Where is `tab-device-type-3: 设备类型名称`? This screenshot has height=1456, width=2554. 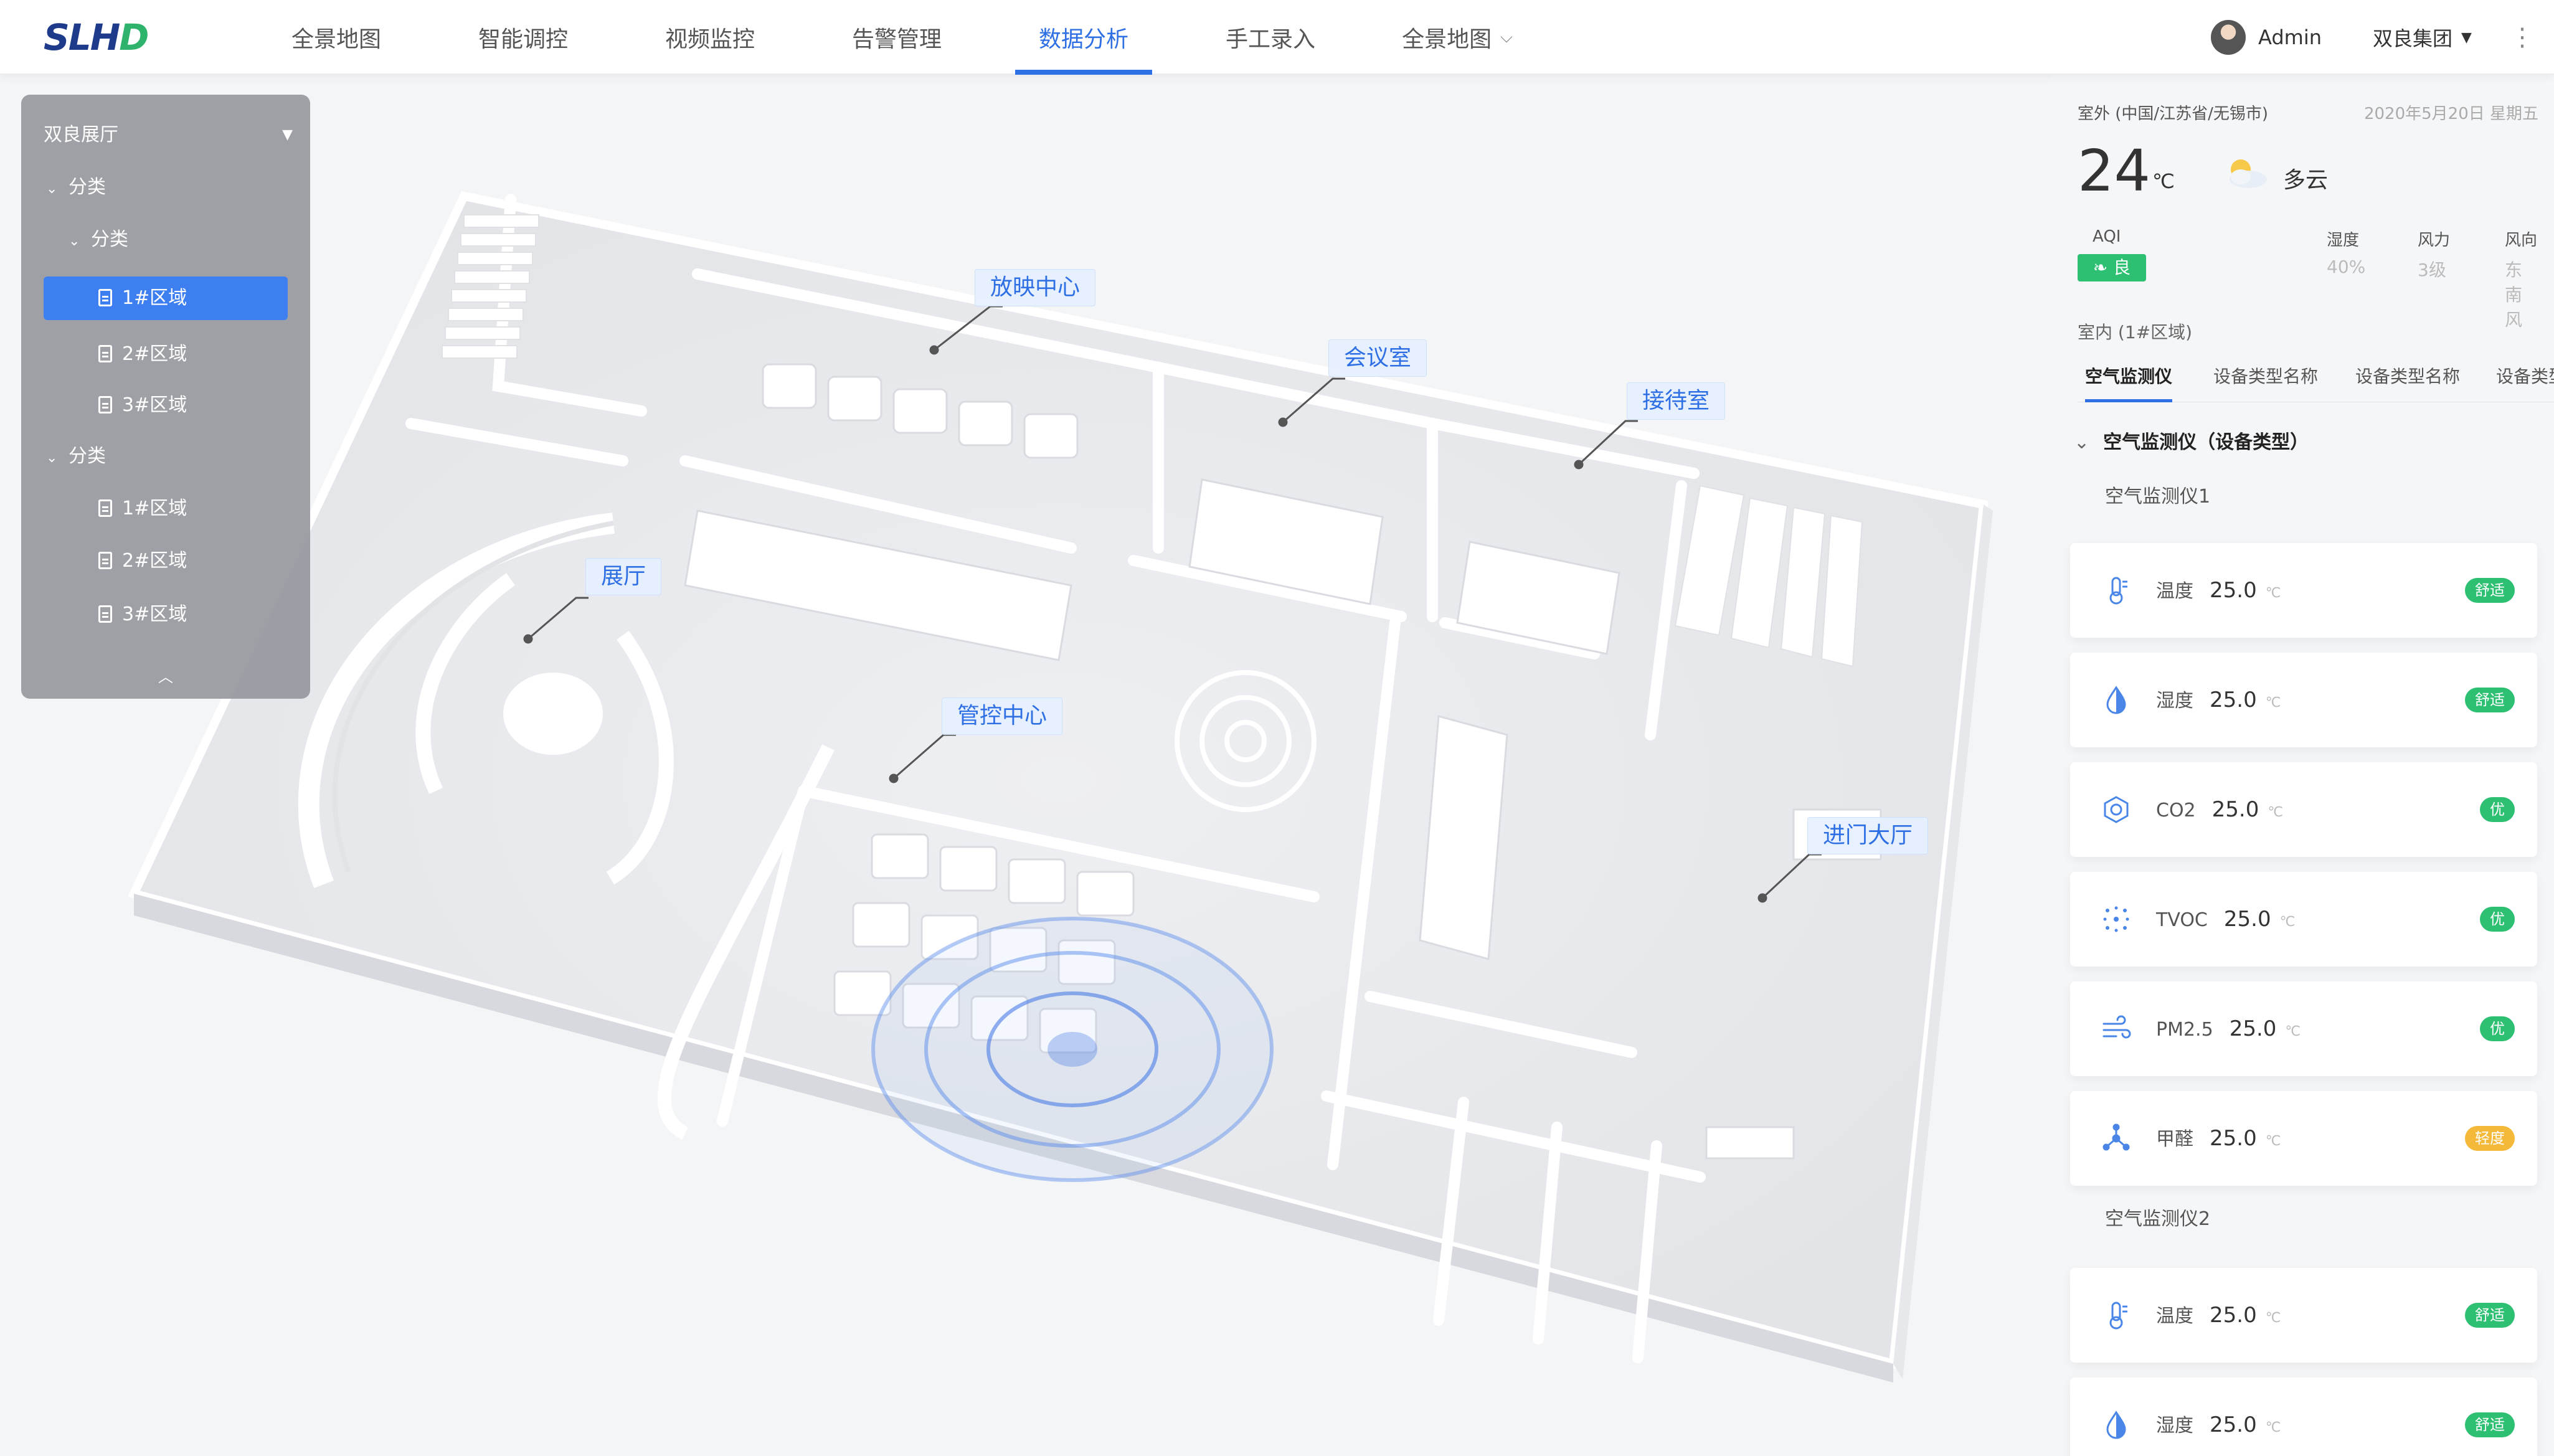
tab-device-type-3: 设备类型名称 is located at coordinates (2407, 379).